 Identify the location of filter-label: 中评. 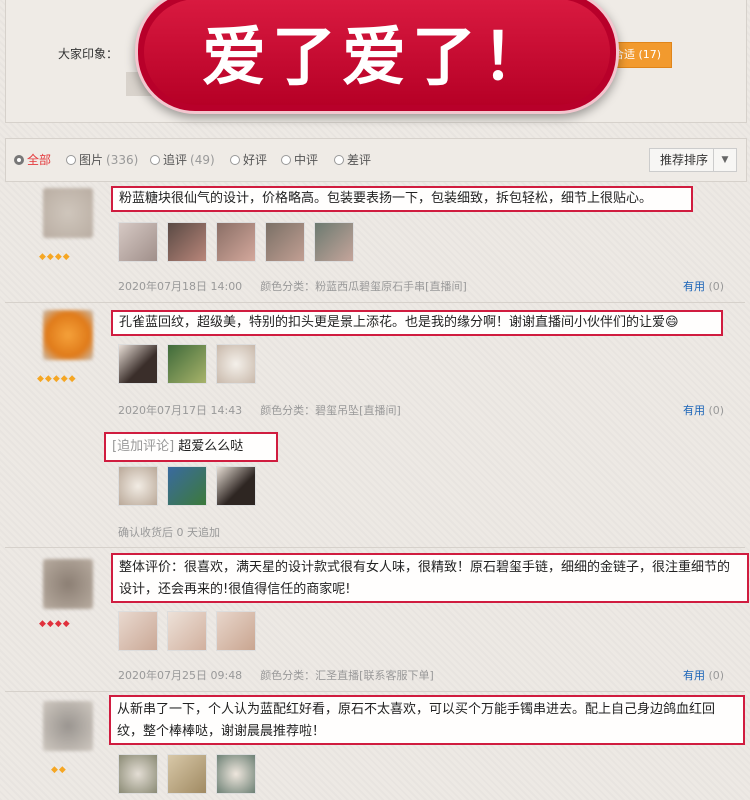
(306, 160).